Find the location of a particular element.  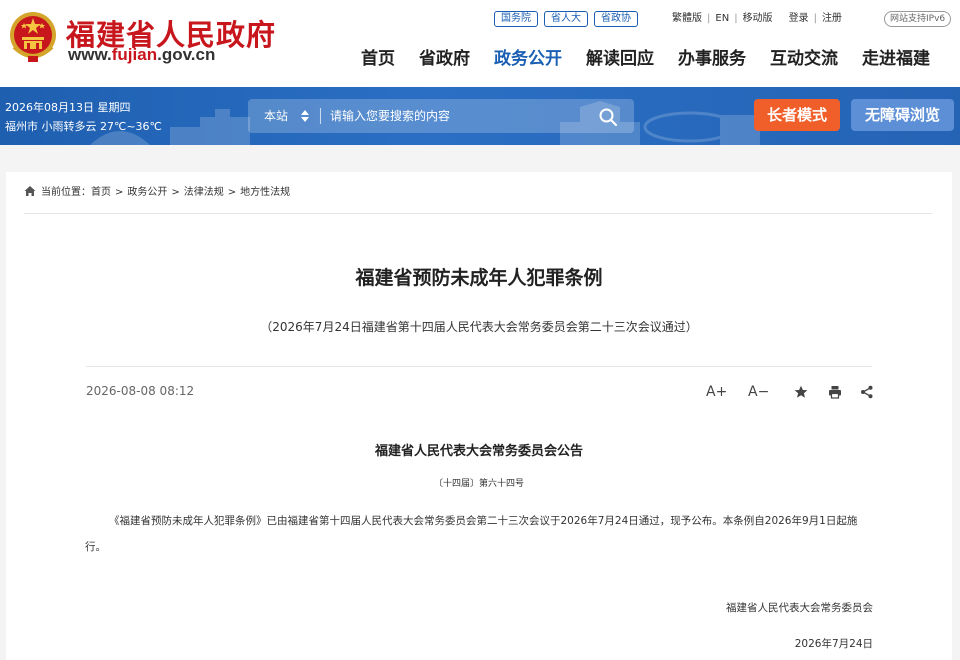

breadcrumb-local-regulations: 地方性法规 is located at coordinates (265, 192).